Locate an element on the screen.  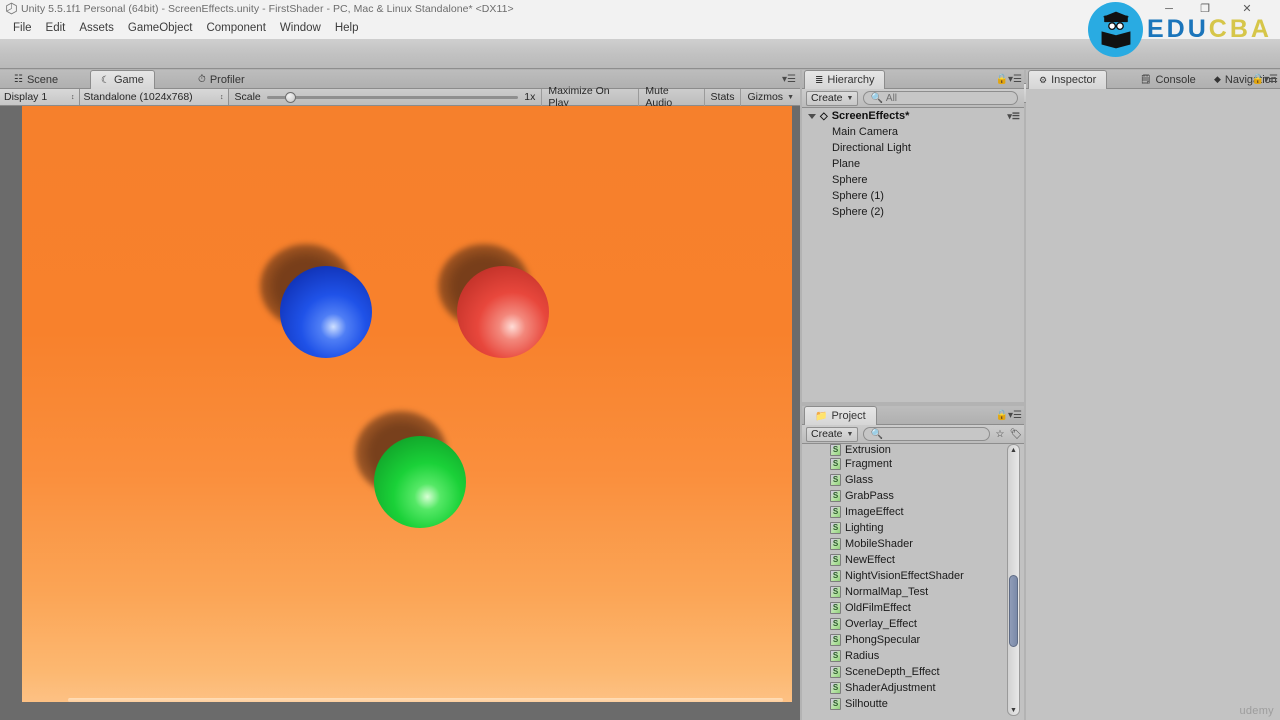
project-item-scenedepth-effect: S SceneDepth_Effect is located at coordinates (907, 672).